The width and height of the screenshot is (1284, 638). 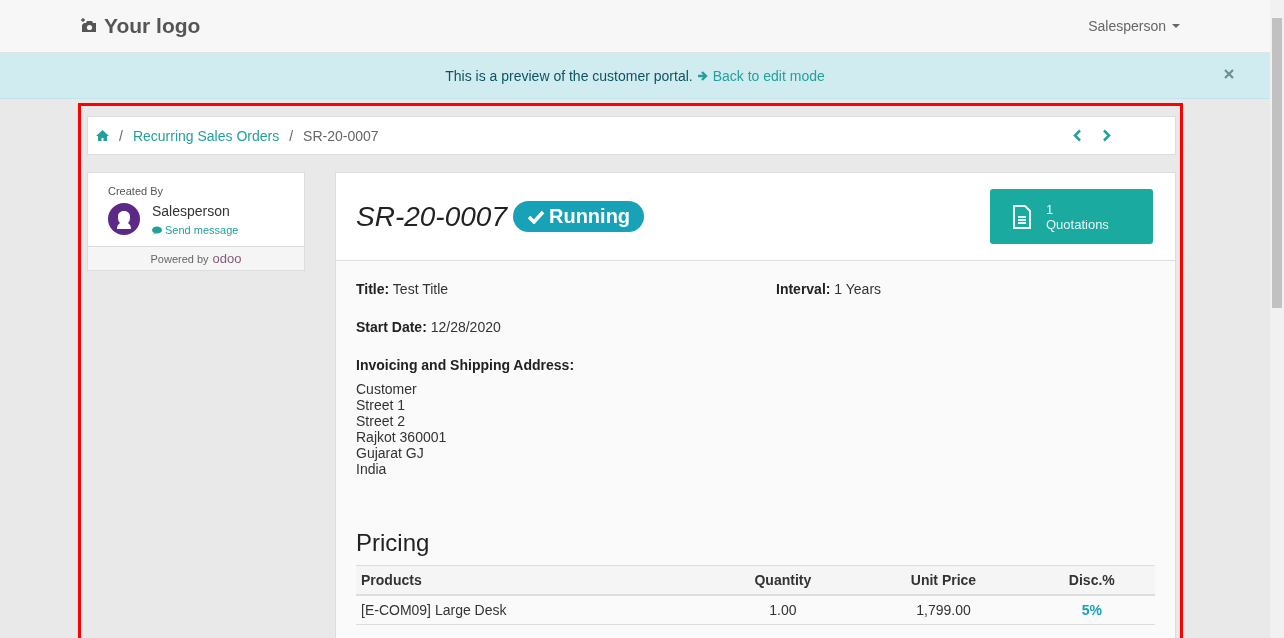 What do you see at coordinates (1134, 26) in the screenshot?
I see `user-menu: Salesperson` at bounding box center [1134, 26].